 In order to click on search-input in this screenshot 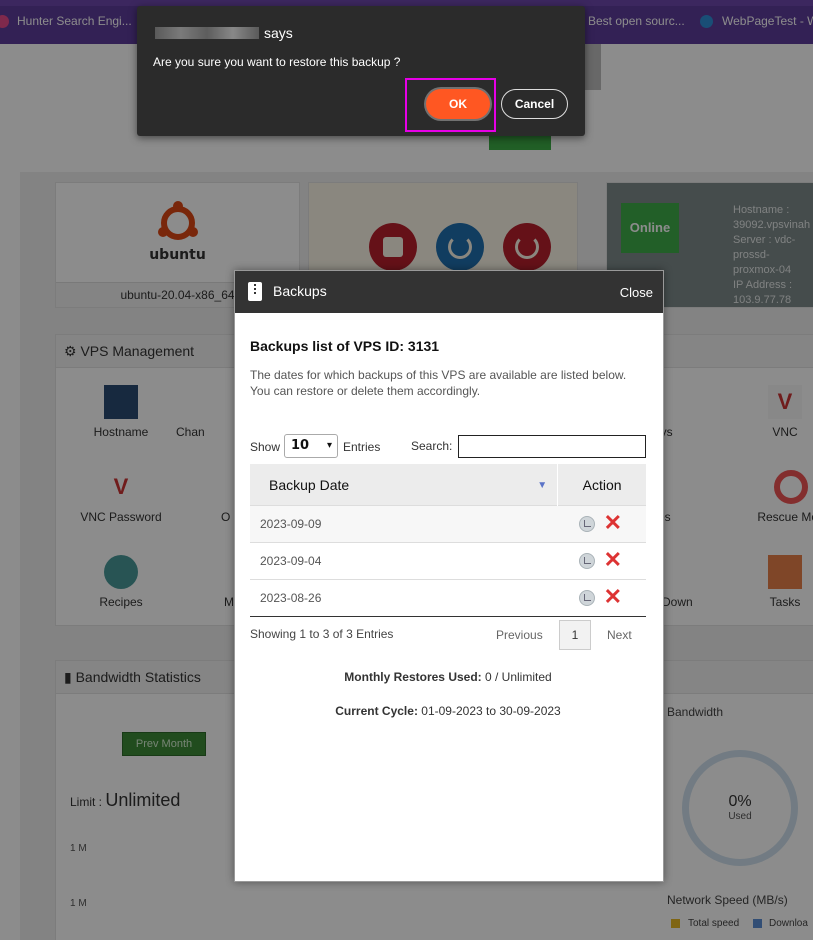, I will do `click(552, 446)`.